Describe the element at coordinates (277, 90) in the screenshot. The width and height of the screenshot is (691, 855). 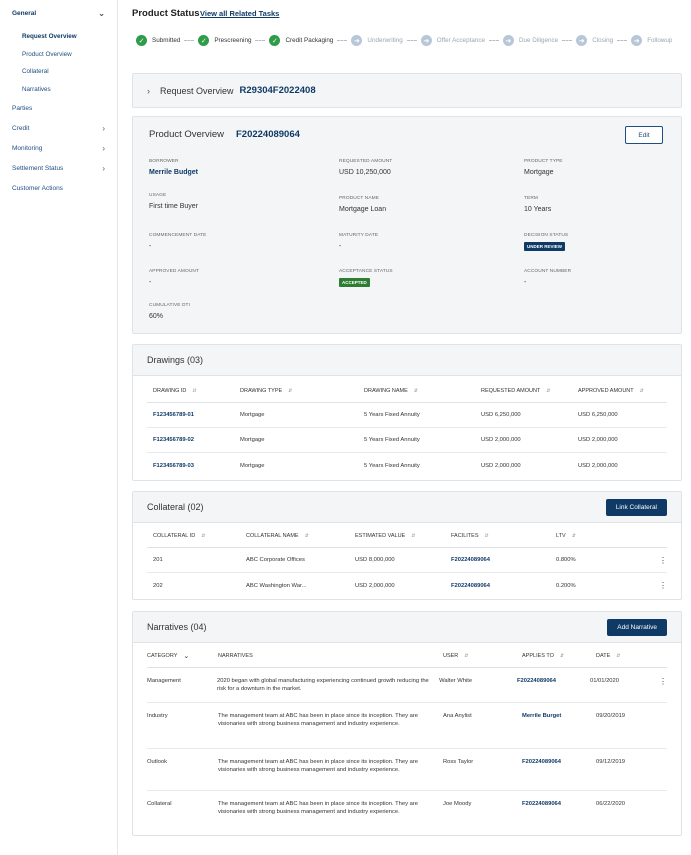
I see `request-id: R29304F2022408` at that location.